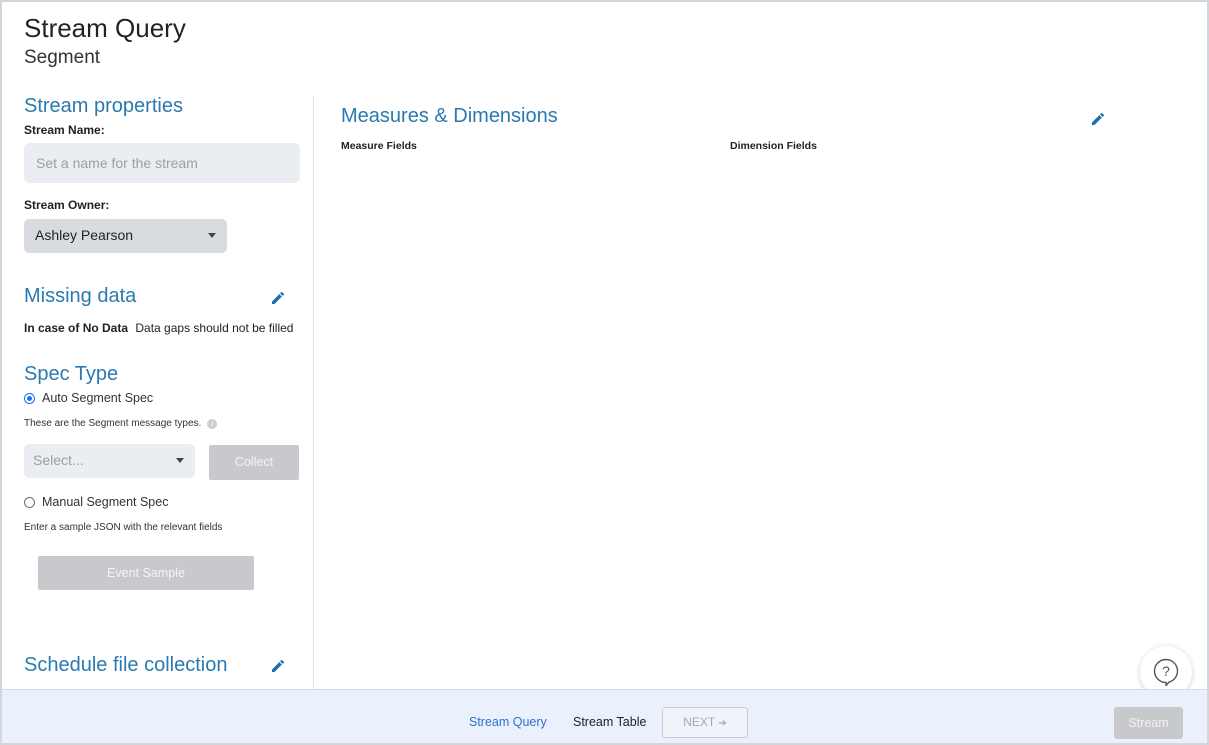 The height and width of the screenshot is (745, 1209). I want to click on stream-button: Stream, so click(1148, 723).